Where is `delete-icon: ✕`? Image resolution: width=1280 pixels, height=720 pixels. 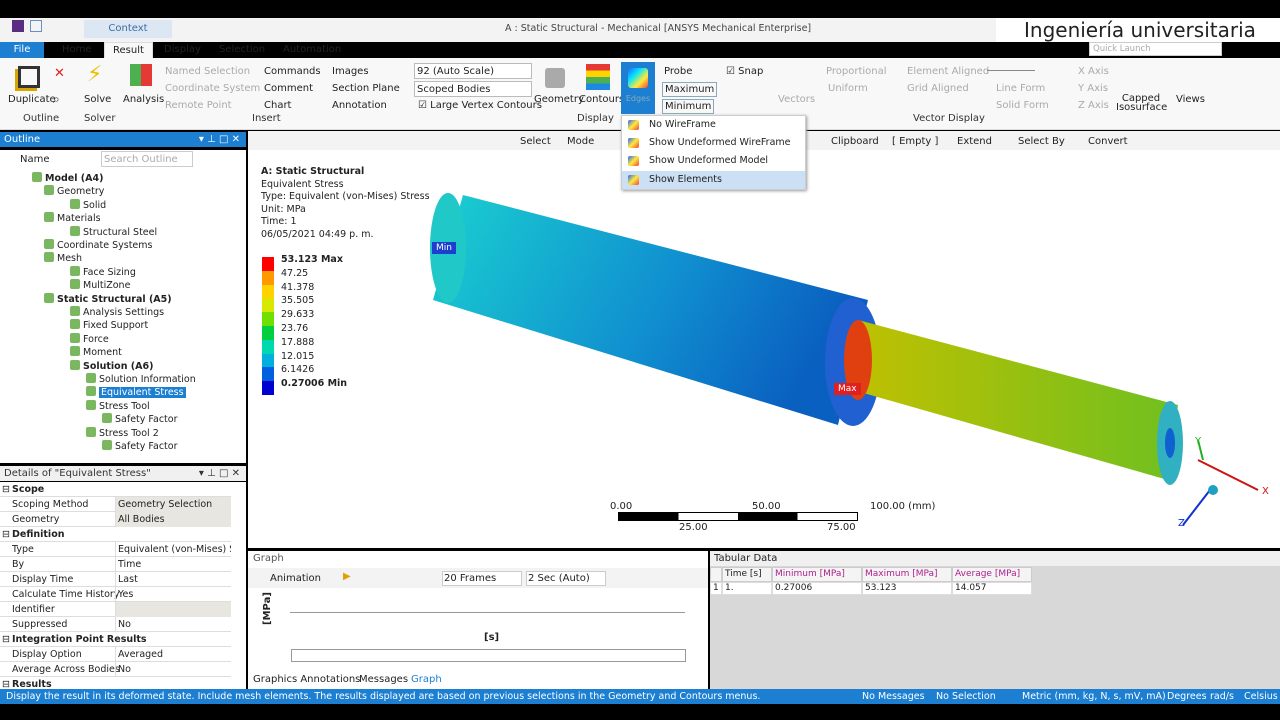
delete-icon: ✕ is located at coordinates (59, 73).